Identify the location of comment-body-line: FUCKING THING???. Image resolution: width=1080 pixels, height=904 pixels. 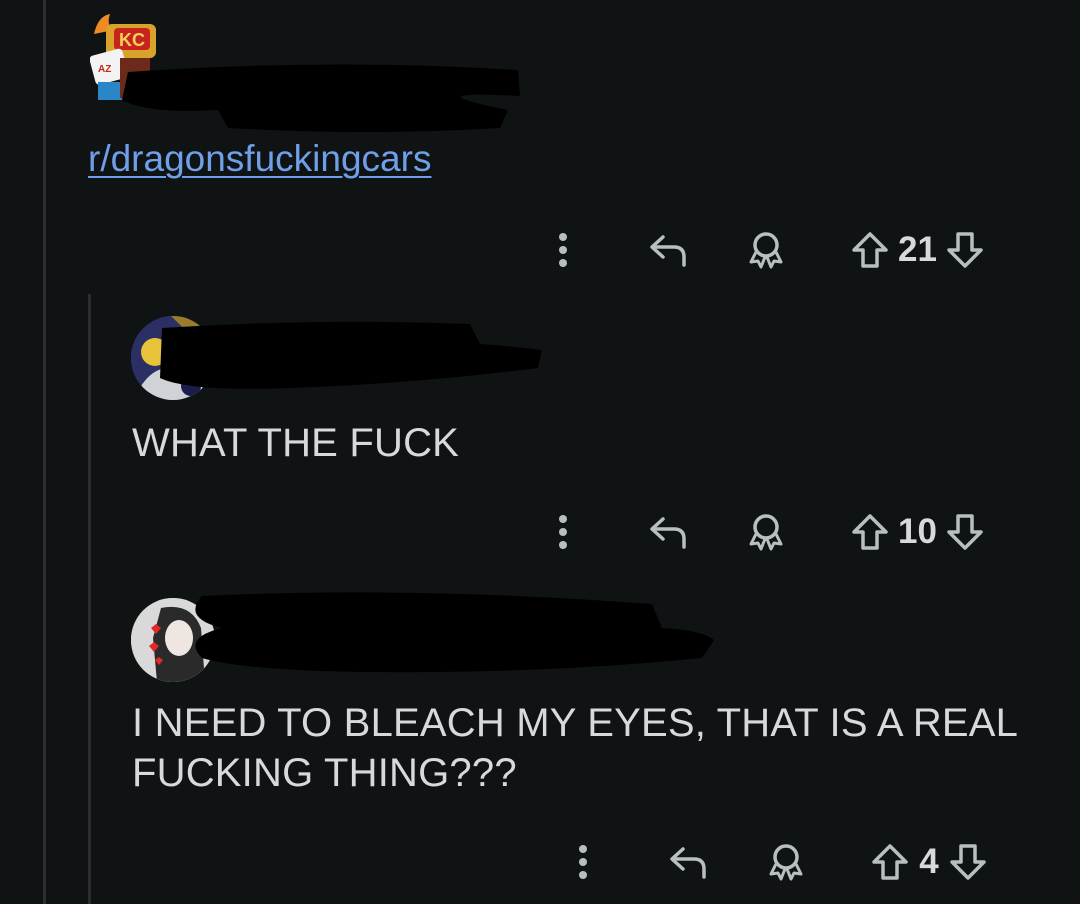
(324, 773).